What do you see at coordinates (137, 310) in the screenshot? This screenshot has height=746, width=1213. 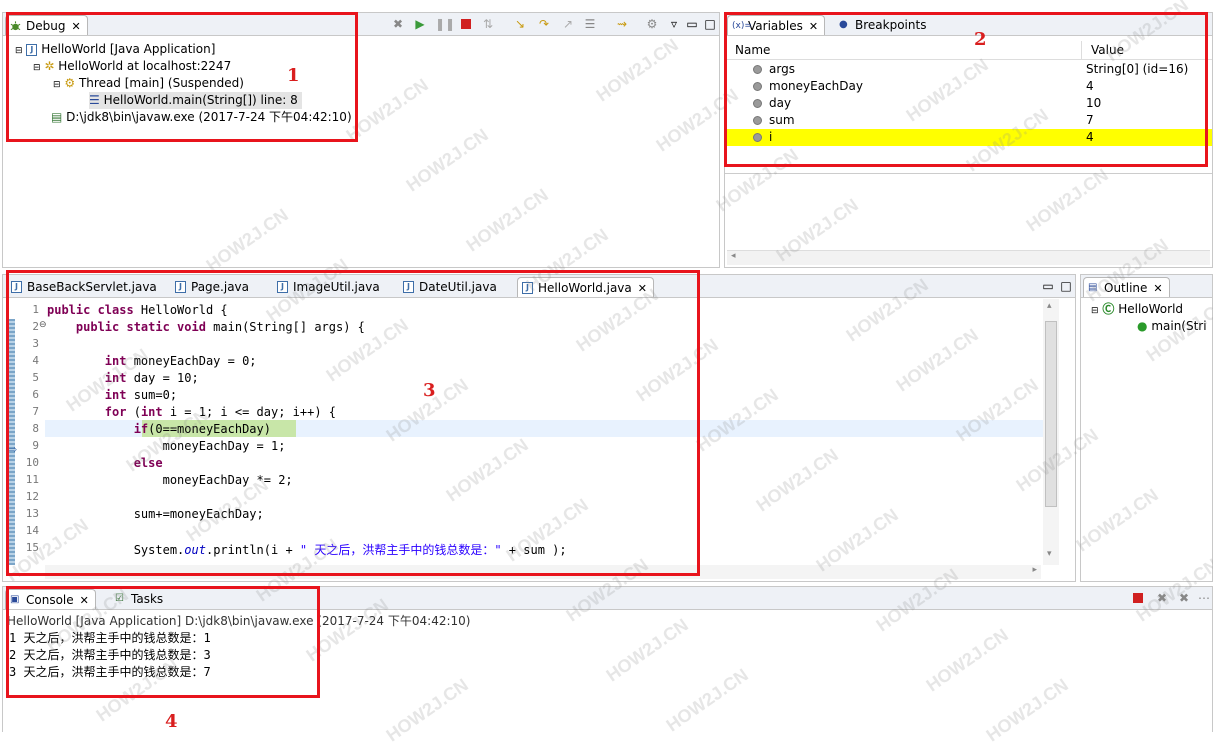 I see `code-line: public class HelloWorld {` at bounding box center [137, 310].